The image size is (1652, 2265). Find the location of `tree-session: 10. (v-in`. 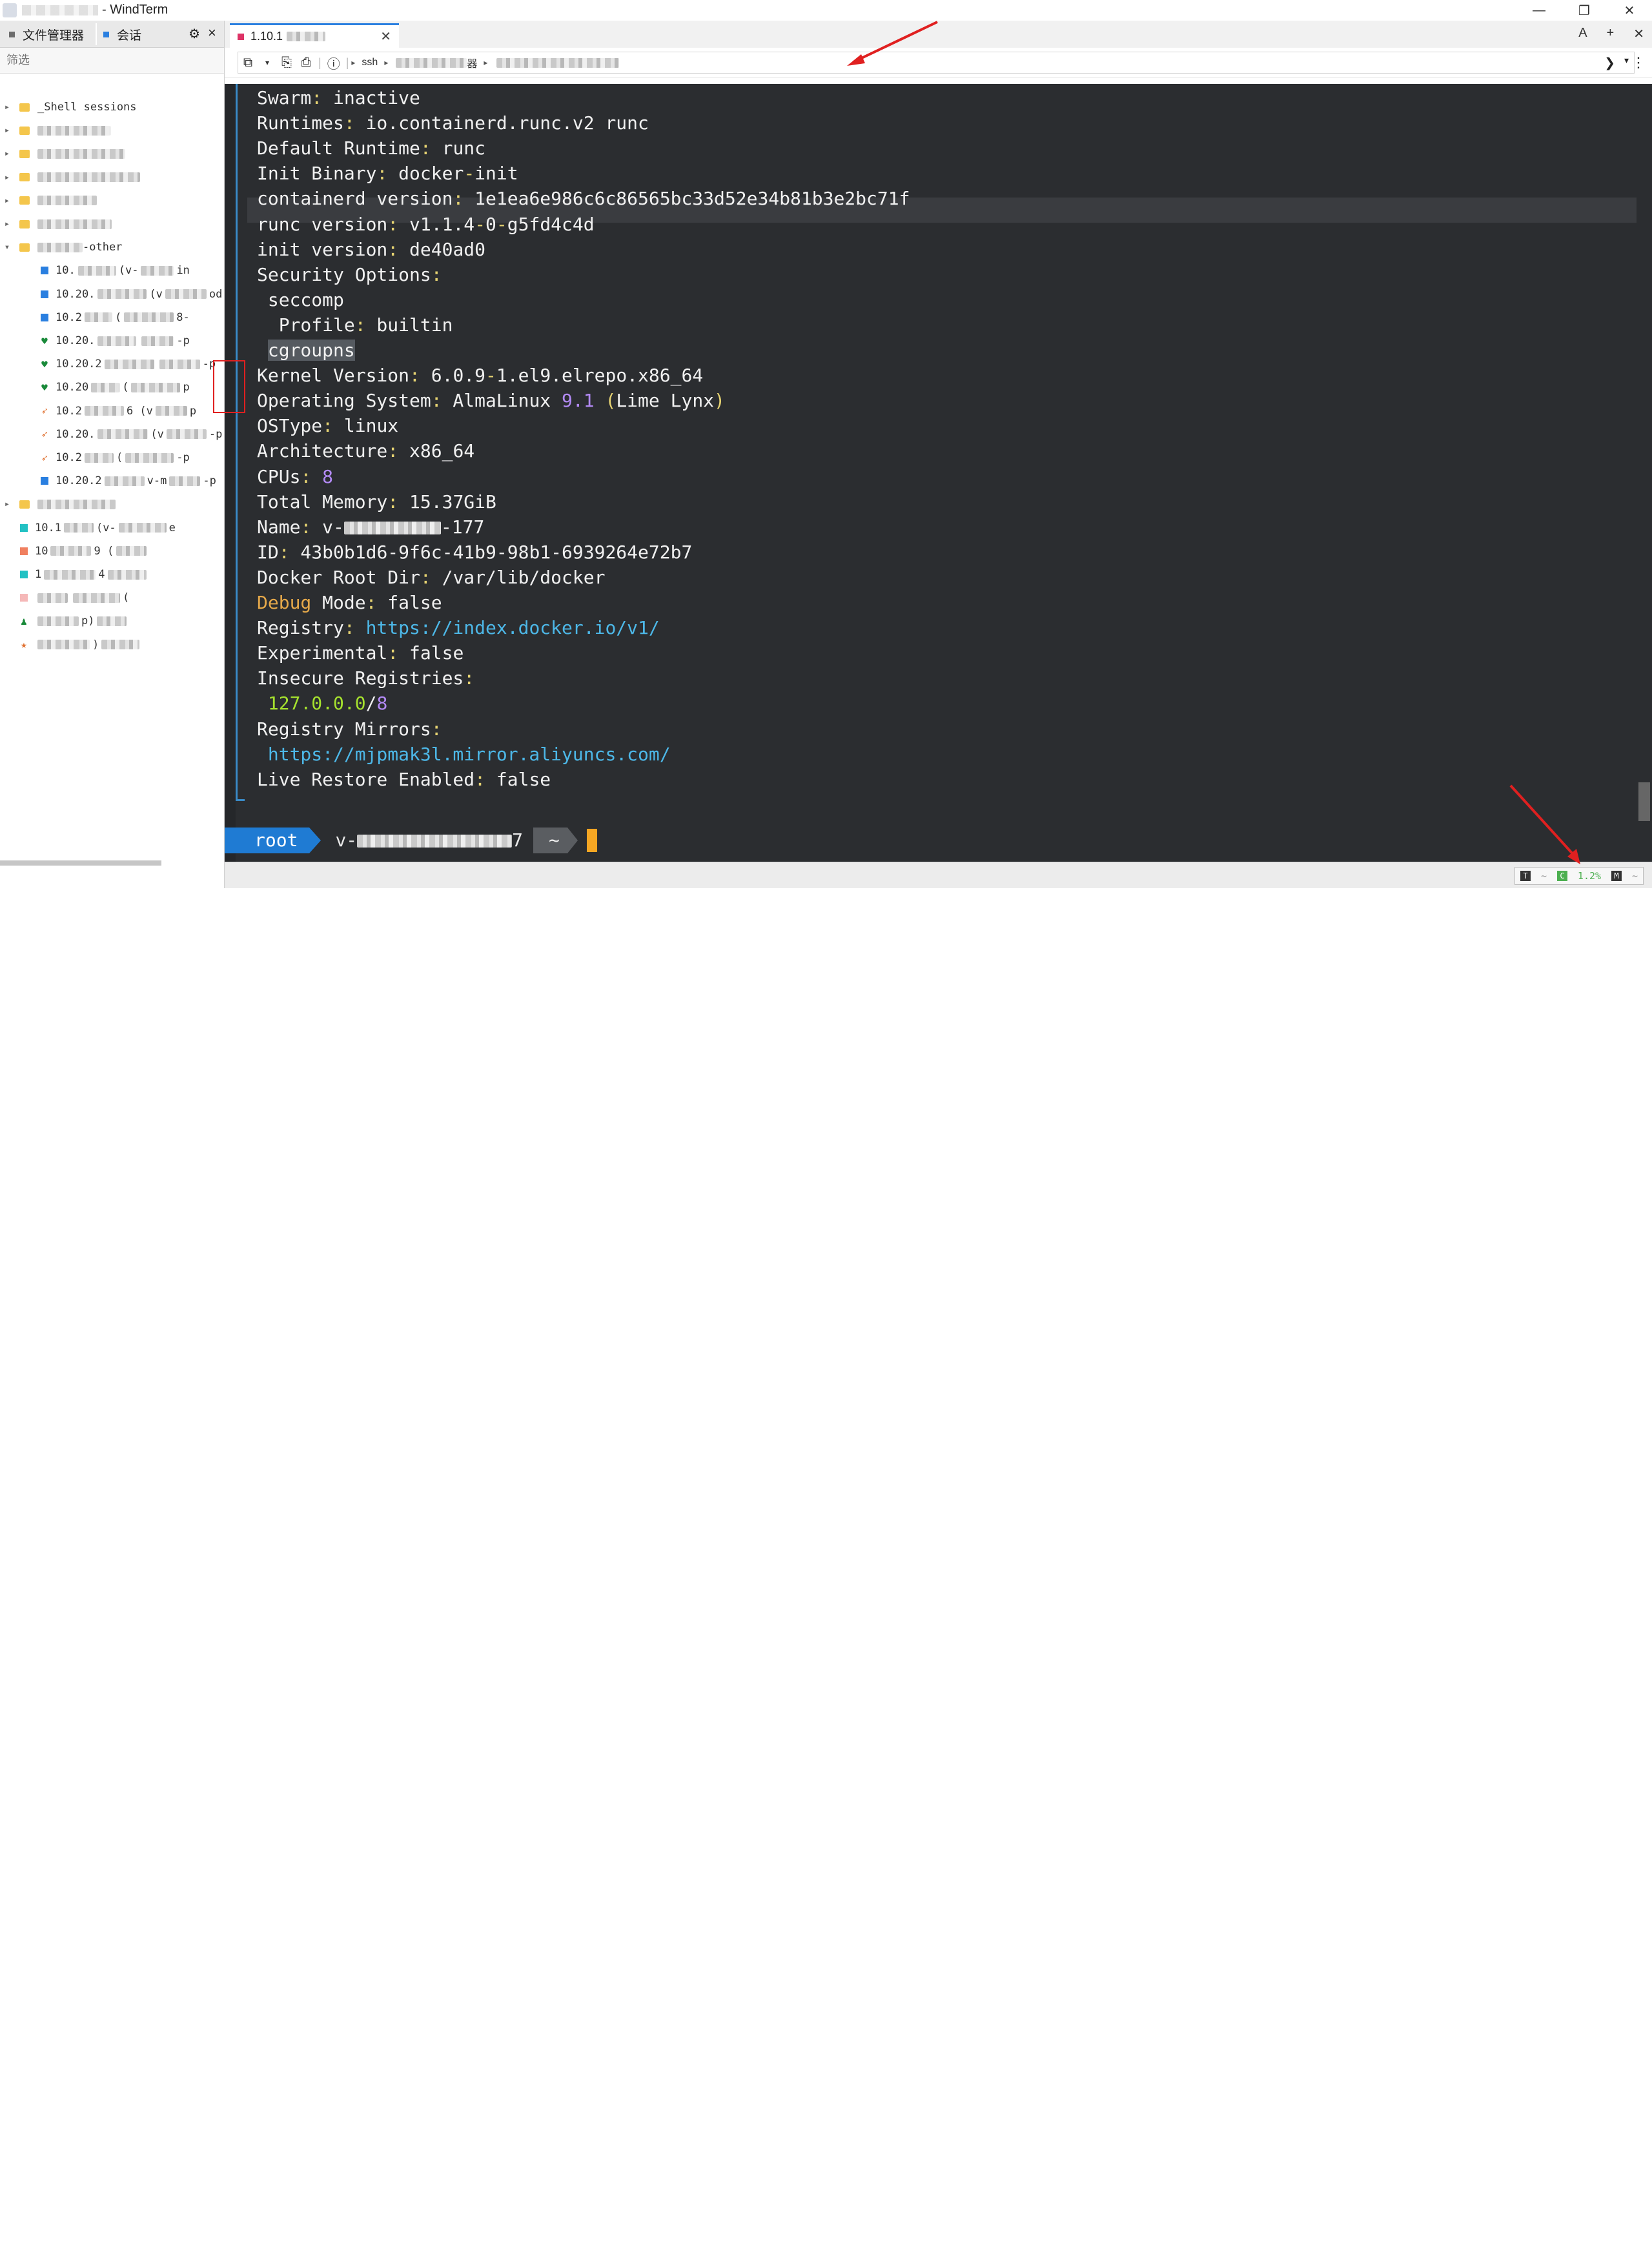

tree-session: 10. (v-in is located at coordinates (112, 270).